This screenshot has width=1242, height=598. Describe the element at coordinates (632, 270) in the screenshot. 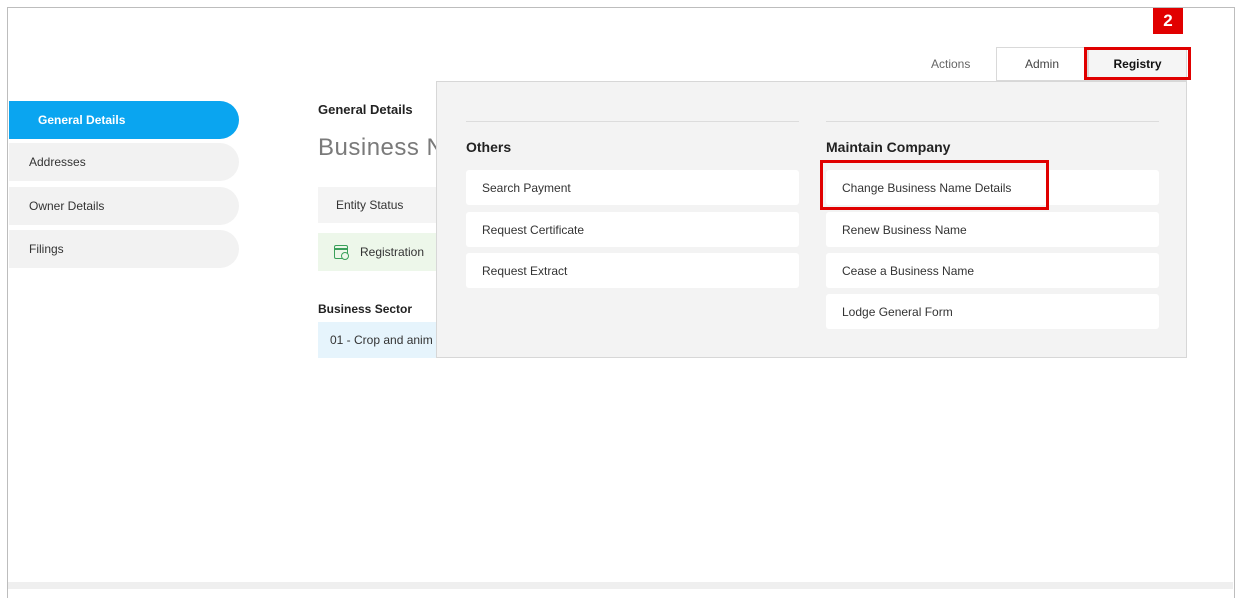

I see `menu-item-request-extract: Request Extract` at that location.